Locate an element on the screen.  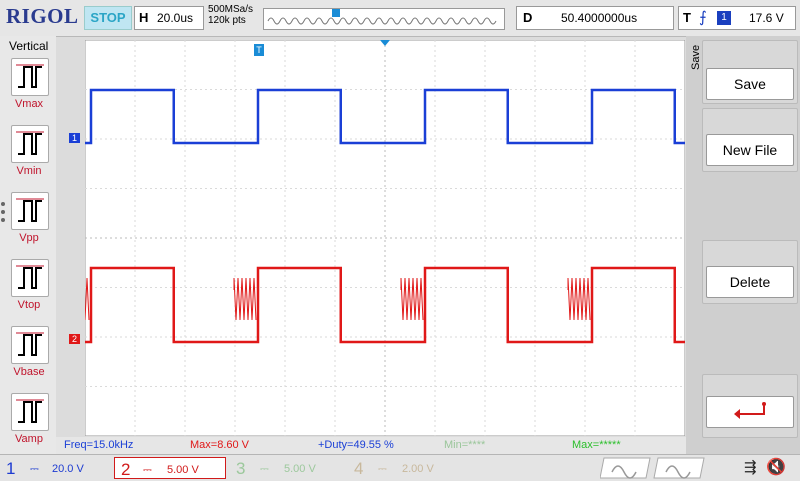
ch2-coupling-icon: ⎓ is located at coordinates (147, 470).